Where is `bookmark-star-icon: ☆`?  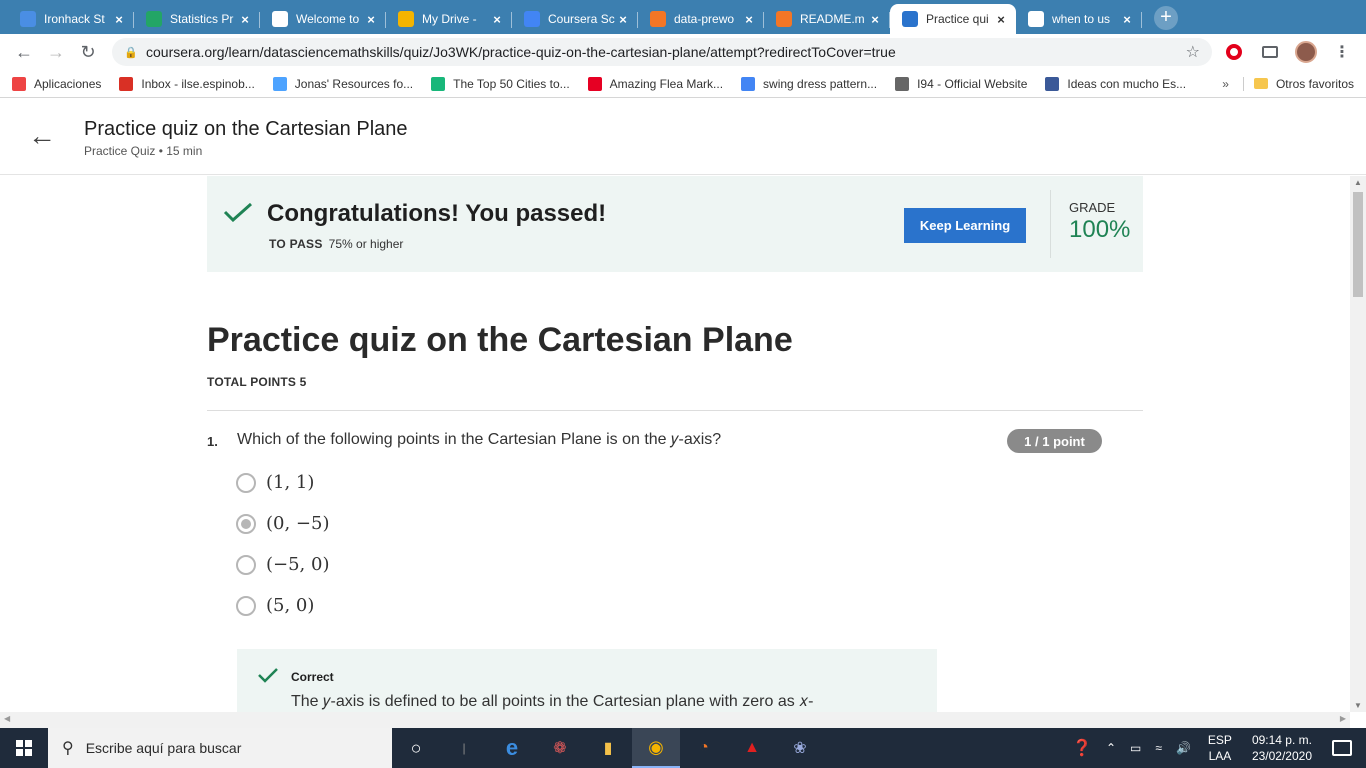 bookmark-star-icon: ☆ is located at coordinates (1193, 52).